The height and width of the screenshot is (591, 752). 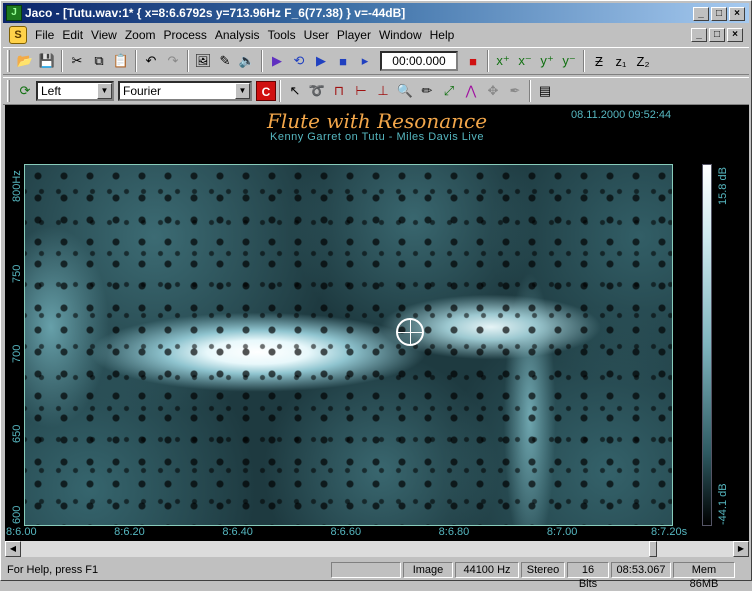 What do you see at coordinates (361, 91) in the screenshot?
I see `horizontal-range-icon: ⊢` at bounding box center [361, 91].